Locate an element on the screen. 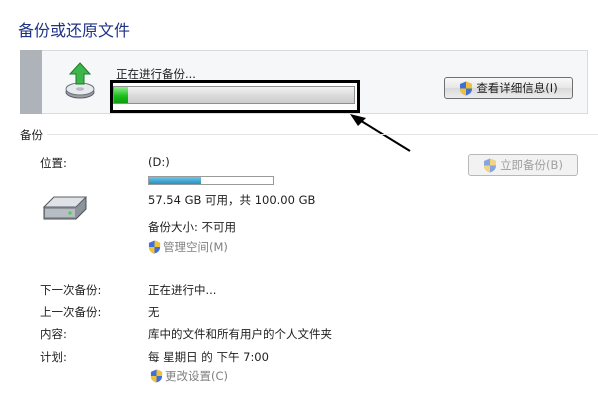  section-heading: 备份 is located at coordinates (31, 135).